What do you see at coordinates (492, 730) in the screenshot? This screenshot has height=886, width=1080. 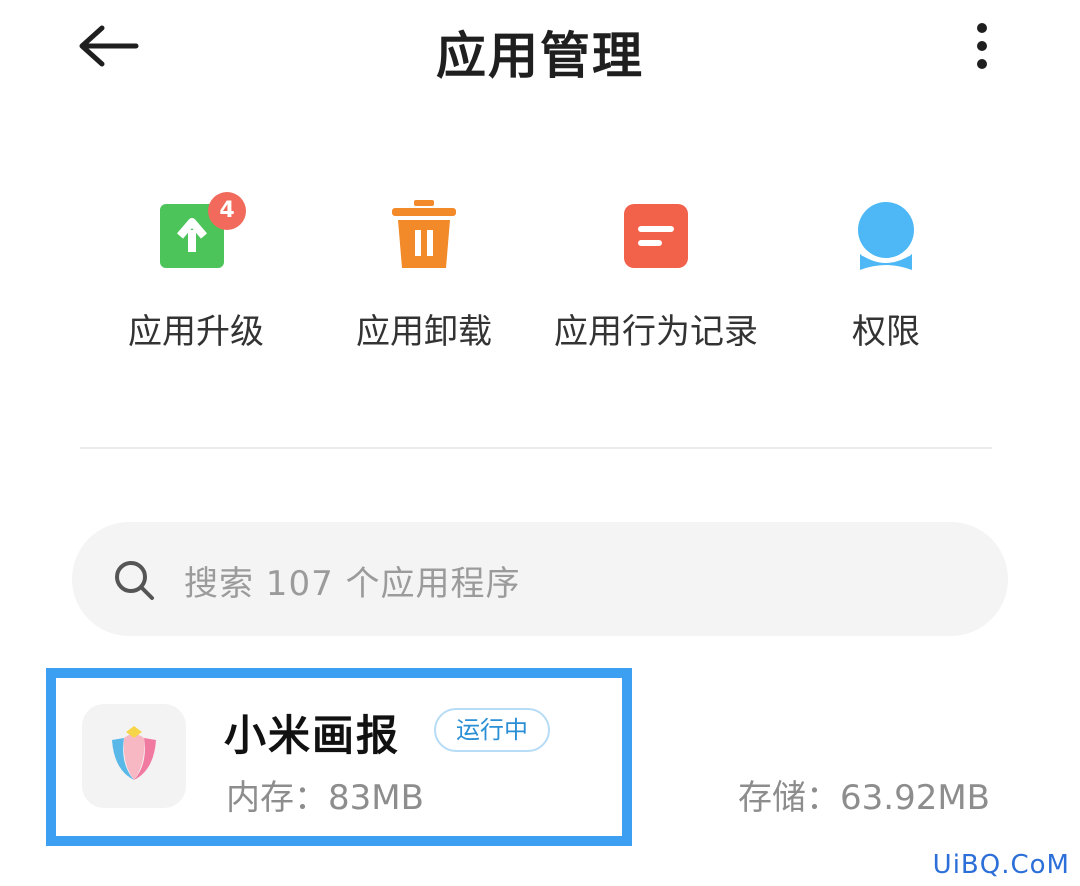 I see `status-badge: 运行中` at bounding box center [492, 730].